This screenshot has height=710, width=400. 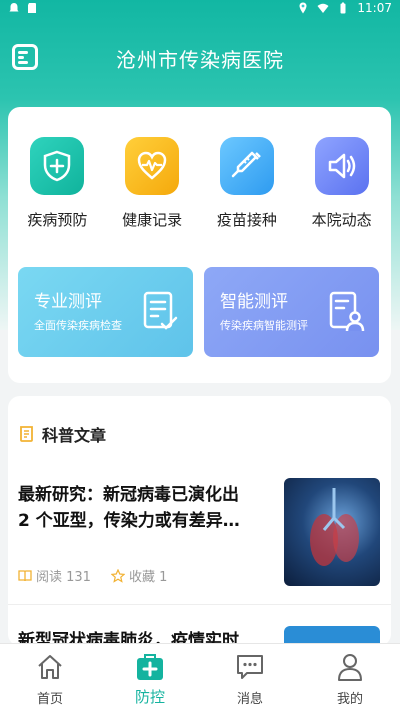 I want to click on evaluation-row: 专业测评 全面传染疾病检查 智能测评 传染疾病智能测评, so click(x=198, y=312).